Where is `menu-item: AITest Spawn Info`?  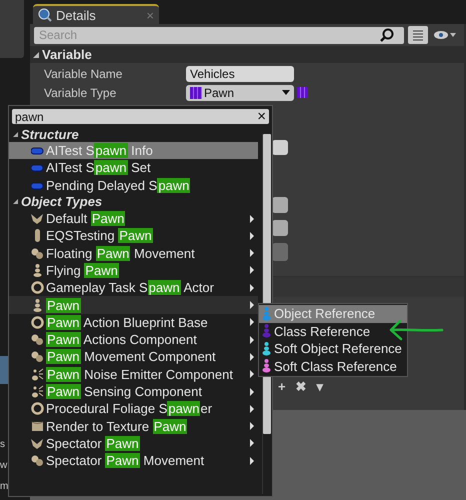
menu-item: AITest Spawn Info is located at coordinates (133, 151).